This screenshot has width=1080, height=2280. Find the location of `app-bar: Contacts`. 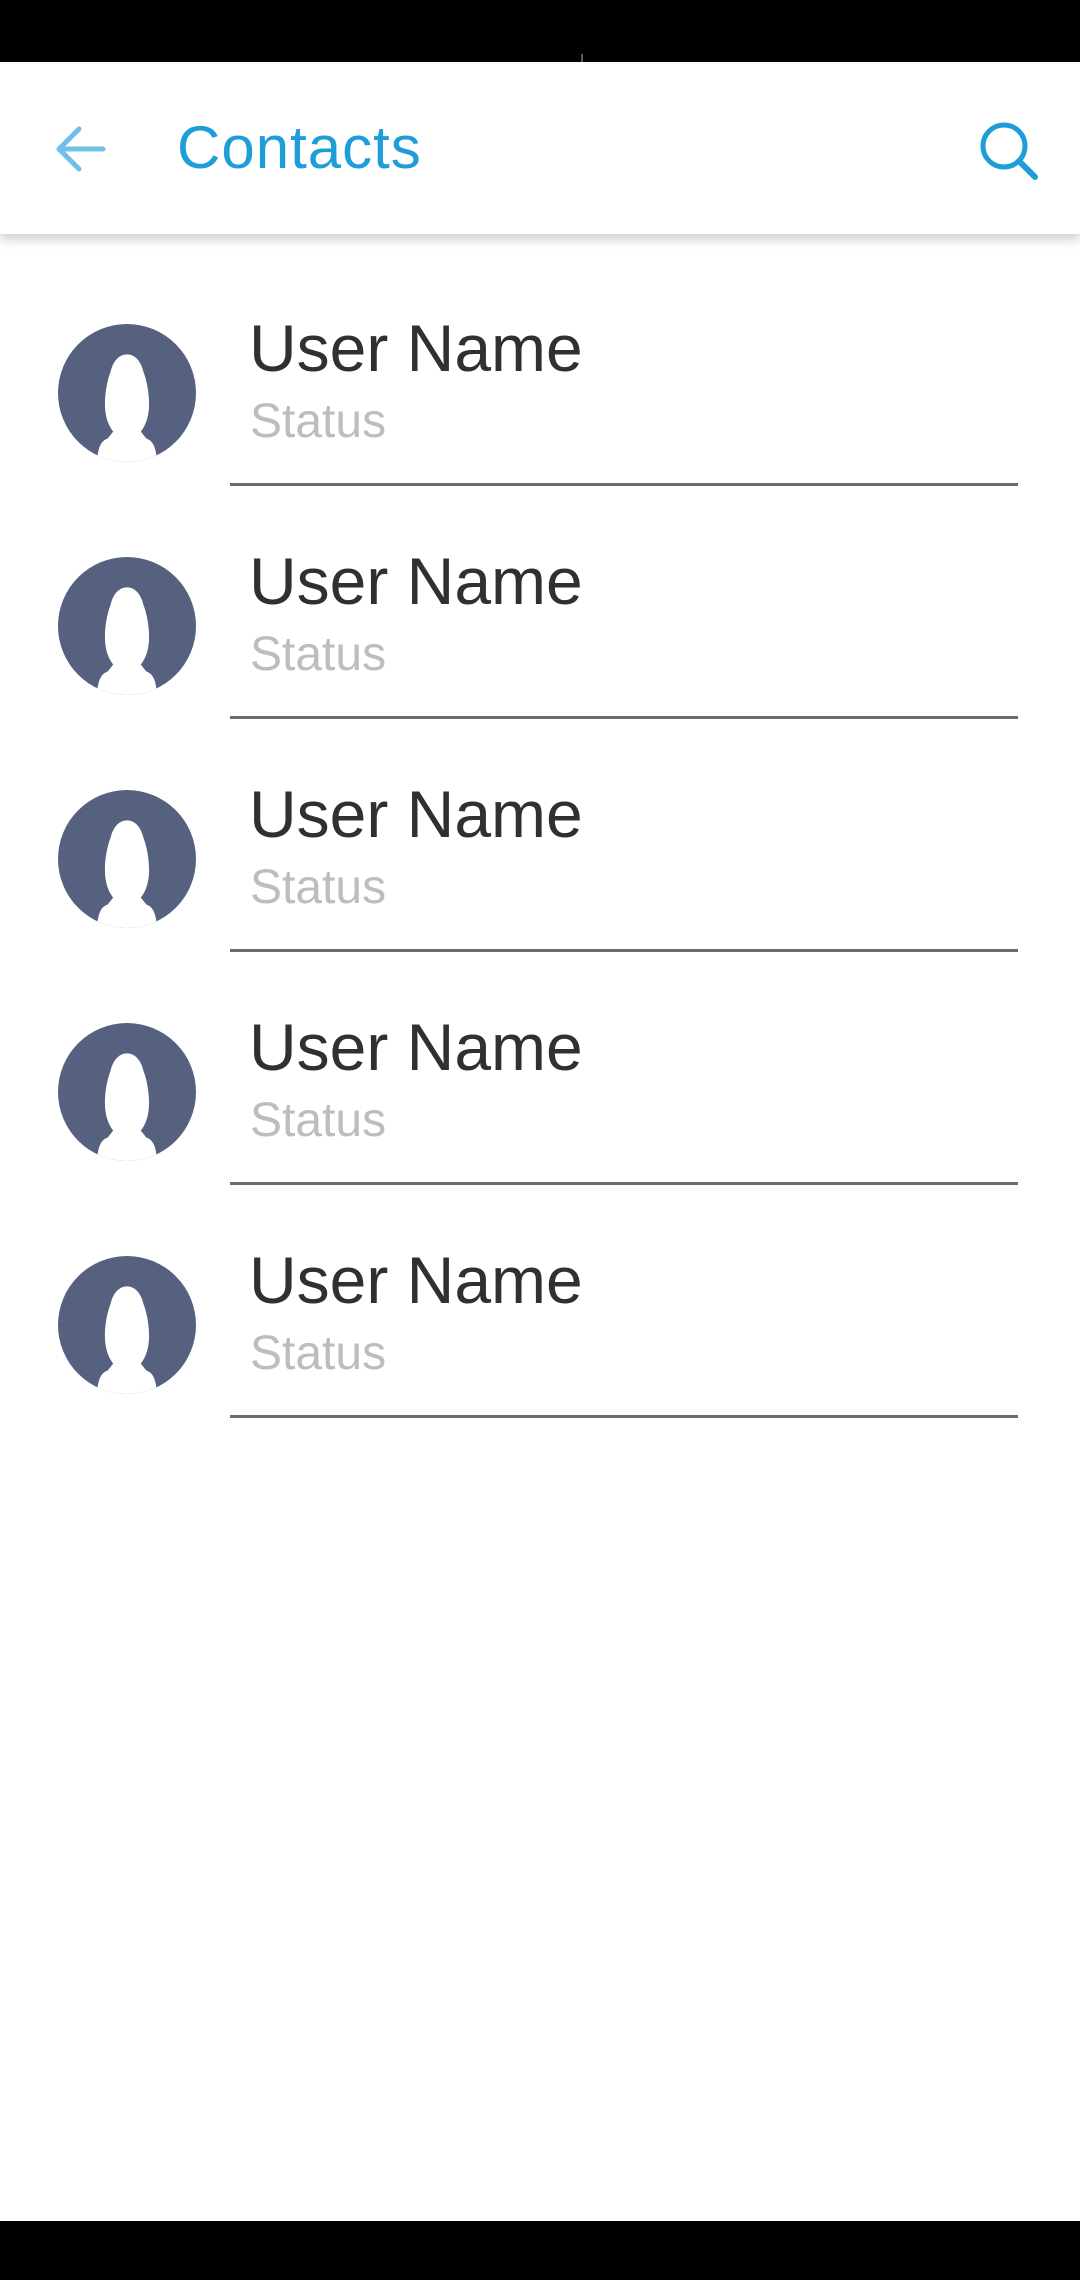

app-bar: Contacts is located at coordinates (540, 148).